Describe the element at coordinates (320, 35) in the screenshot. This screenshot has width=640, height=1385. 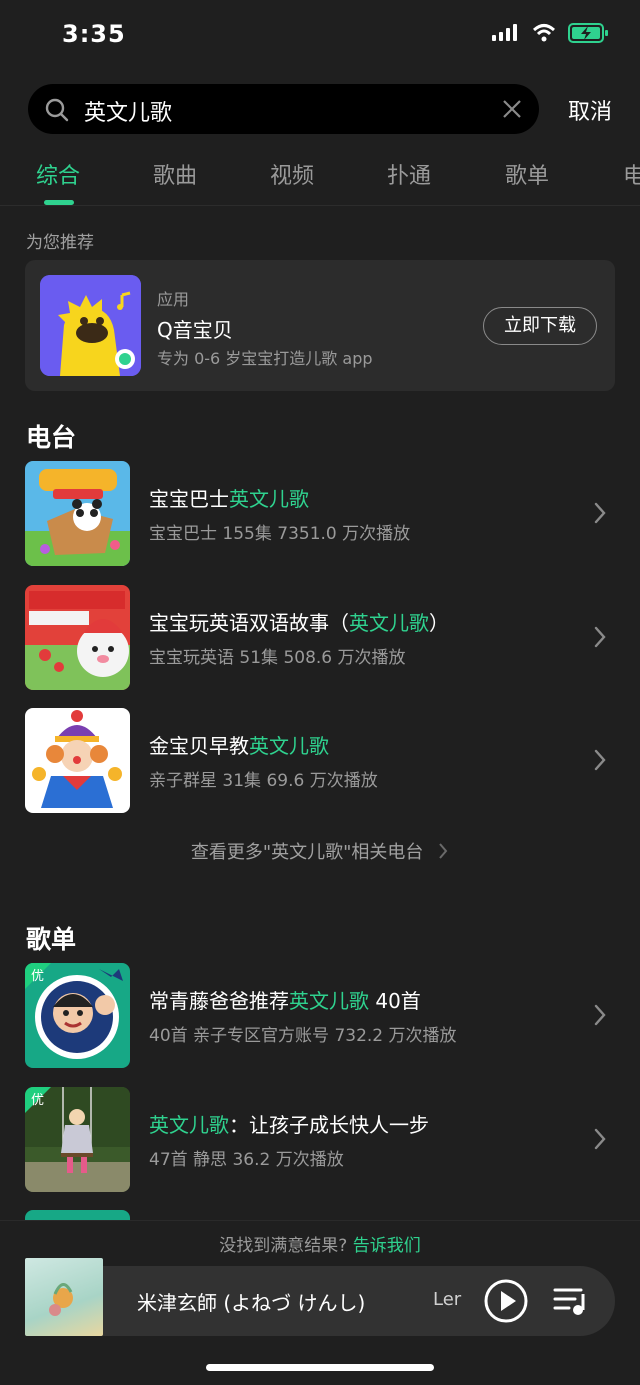
I see `status-bar: 3:35` at that location.